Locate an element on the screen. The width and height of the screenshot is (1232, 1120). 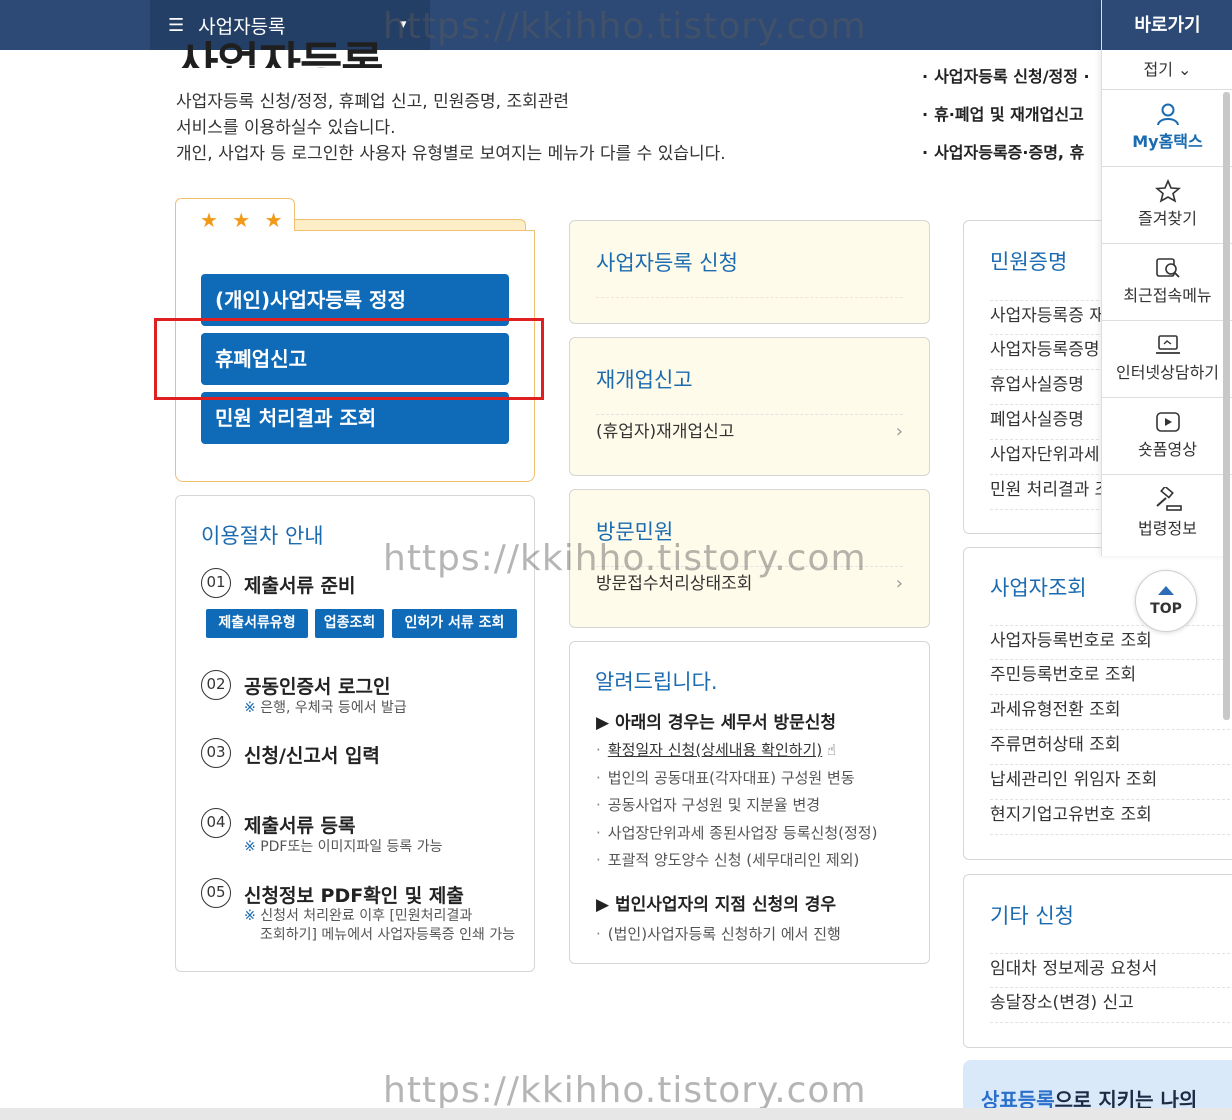
permit-docs-button: 인허가 서류 조회 is located at coordinates (454, 623).